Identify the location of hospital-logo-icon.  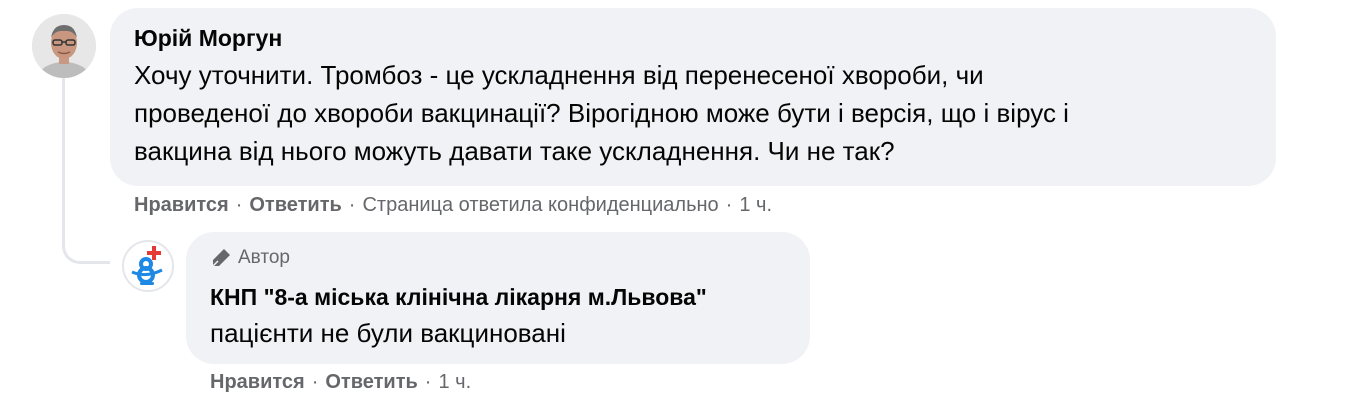
(147, 265).